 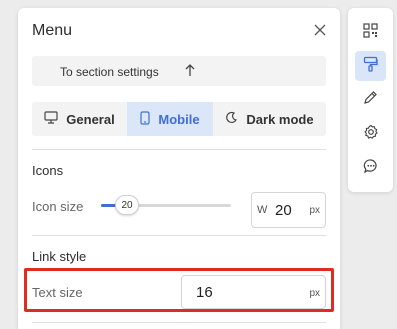 What do you see at coordinates (59, 256) in the screenshot?
I see `link-style-section-title: Link style` at bounding box center [59, 256].